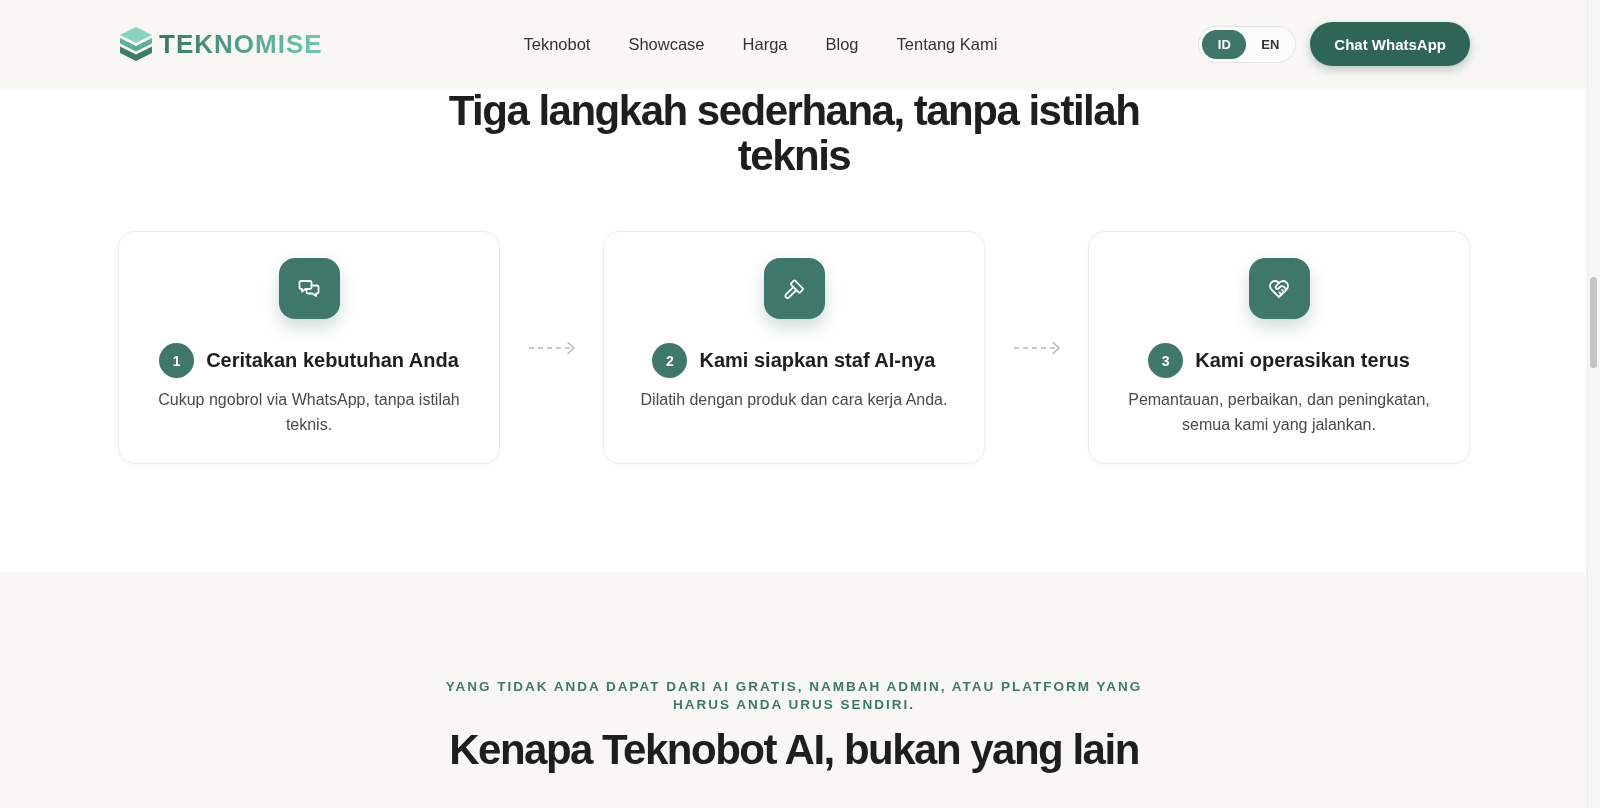  What do you see at coordinates (1279, 412) in the screenshot?
I see `step-description: Pemantauan, perbaikan, dan peningkatan, semua kami yang jalankan.` at bounding box center [1279, 412].